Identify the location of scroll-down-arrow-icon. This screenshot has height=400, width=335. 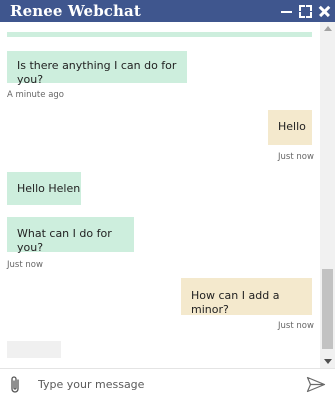
(328, 361).